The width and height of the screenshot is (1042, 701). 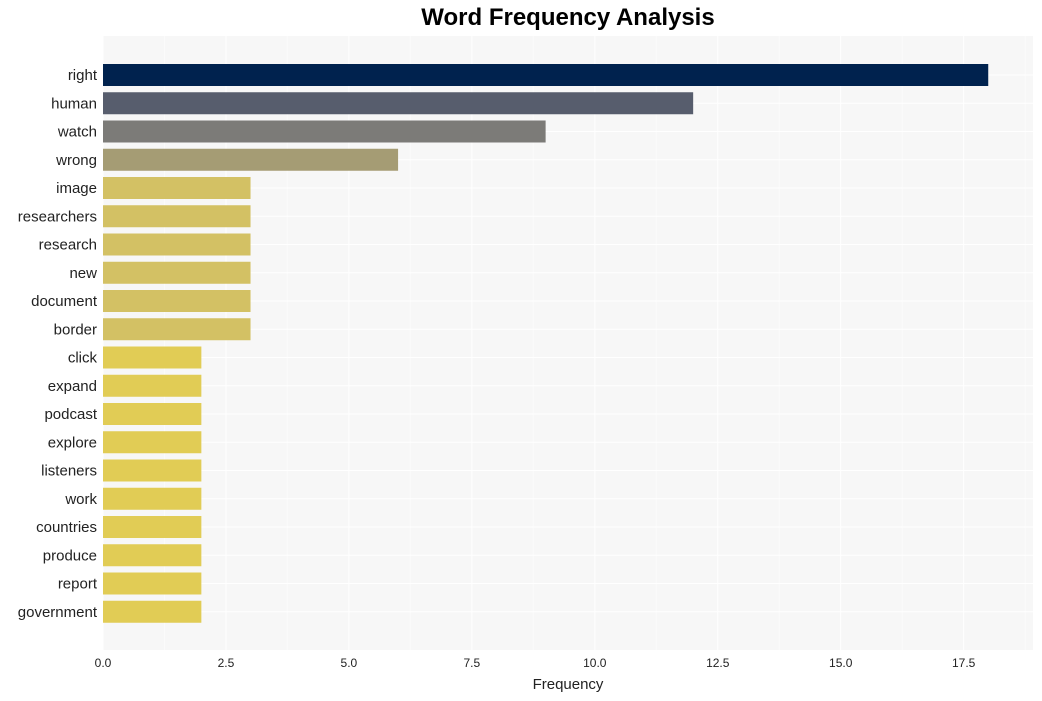 I want to click on bar-document, so click(x=177, y=301).